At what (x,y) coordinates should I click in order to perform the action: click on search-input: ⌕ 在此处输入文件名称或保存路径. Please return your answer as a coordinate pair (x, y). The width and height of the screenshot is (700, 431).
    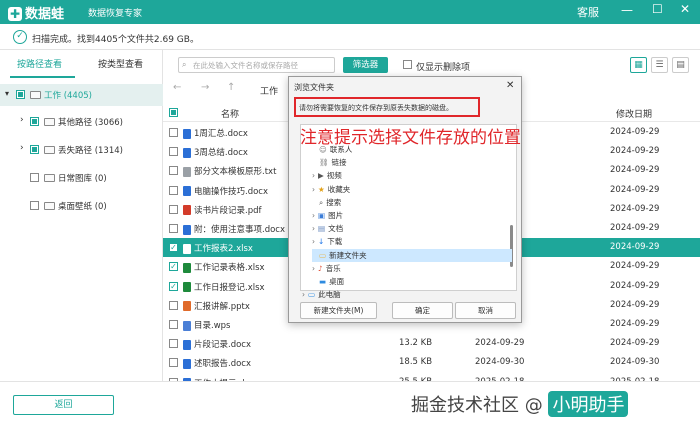
    Looking at the image, I should click on (256, 65).